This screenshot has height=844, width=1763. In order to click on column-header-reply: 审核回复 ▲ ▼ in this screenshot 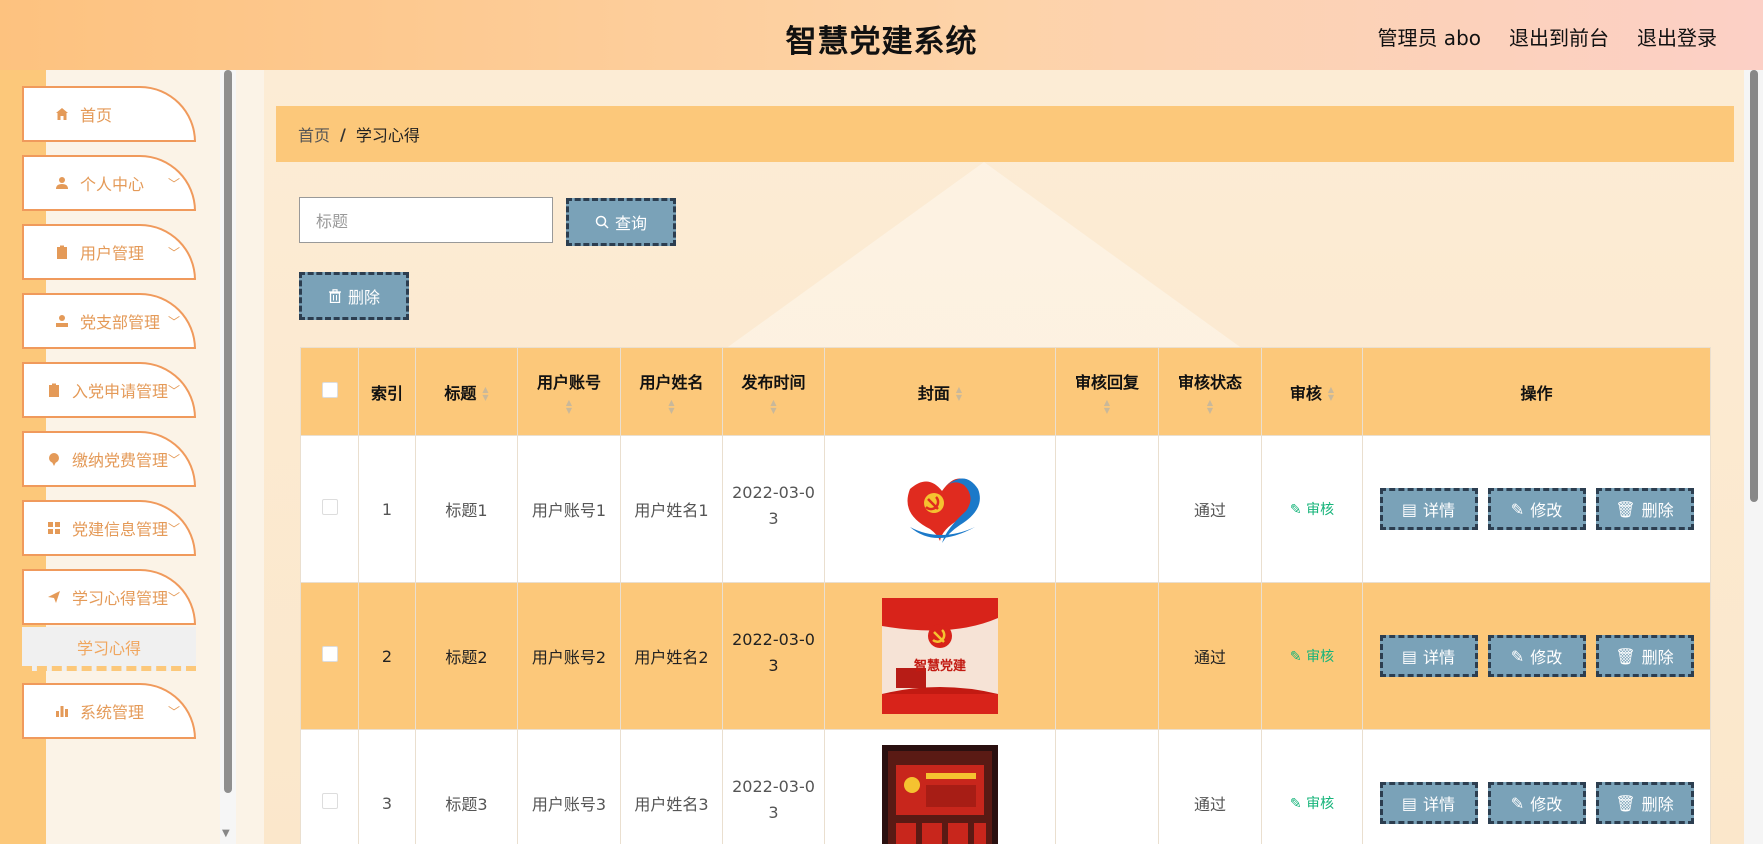, I will do `click(1107, 391)`.